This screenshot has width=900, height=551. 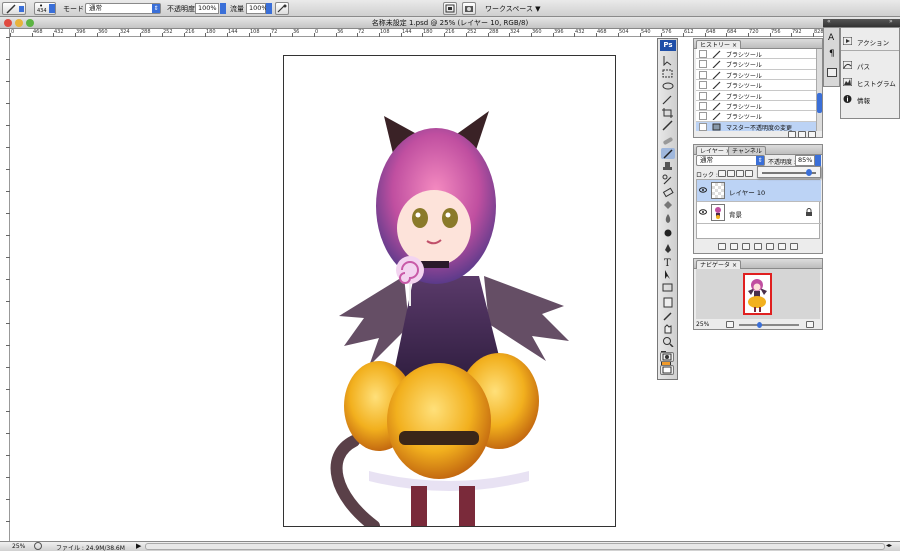 I want to click on opacity-slider-toggle, so click(x=223, y=8).